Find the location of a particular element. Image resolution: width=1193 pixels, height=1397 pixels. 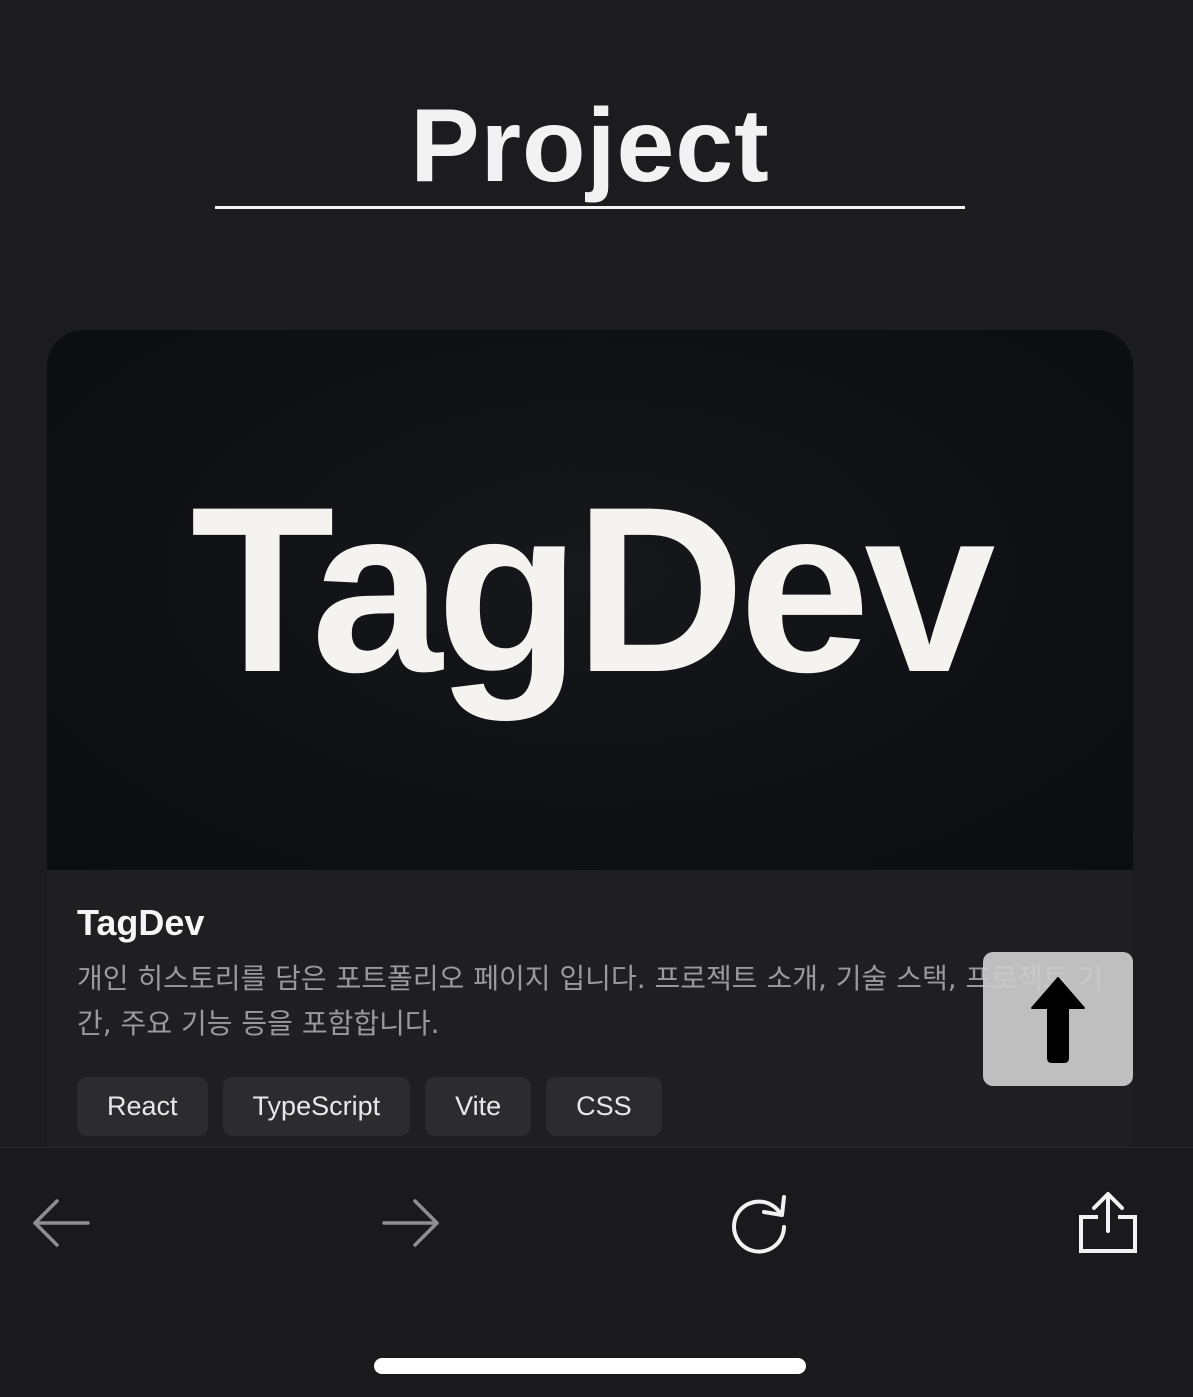

reload-icon is located at coordinates (759, 1224).